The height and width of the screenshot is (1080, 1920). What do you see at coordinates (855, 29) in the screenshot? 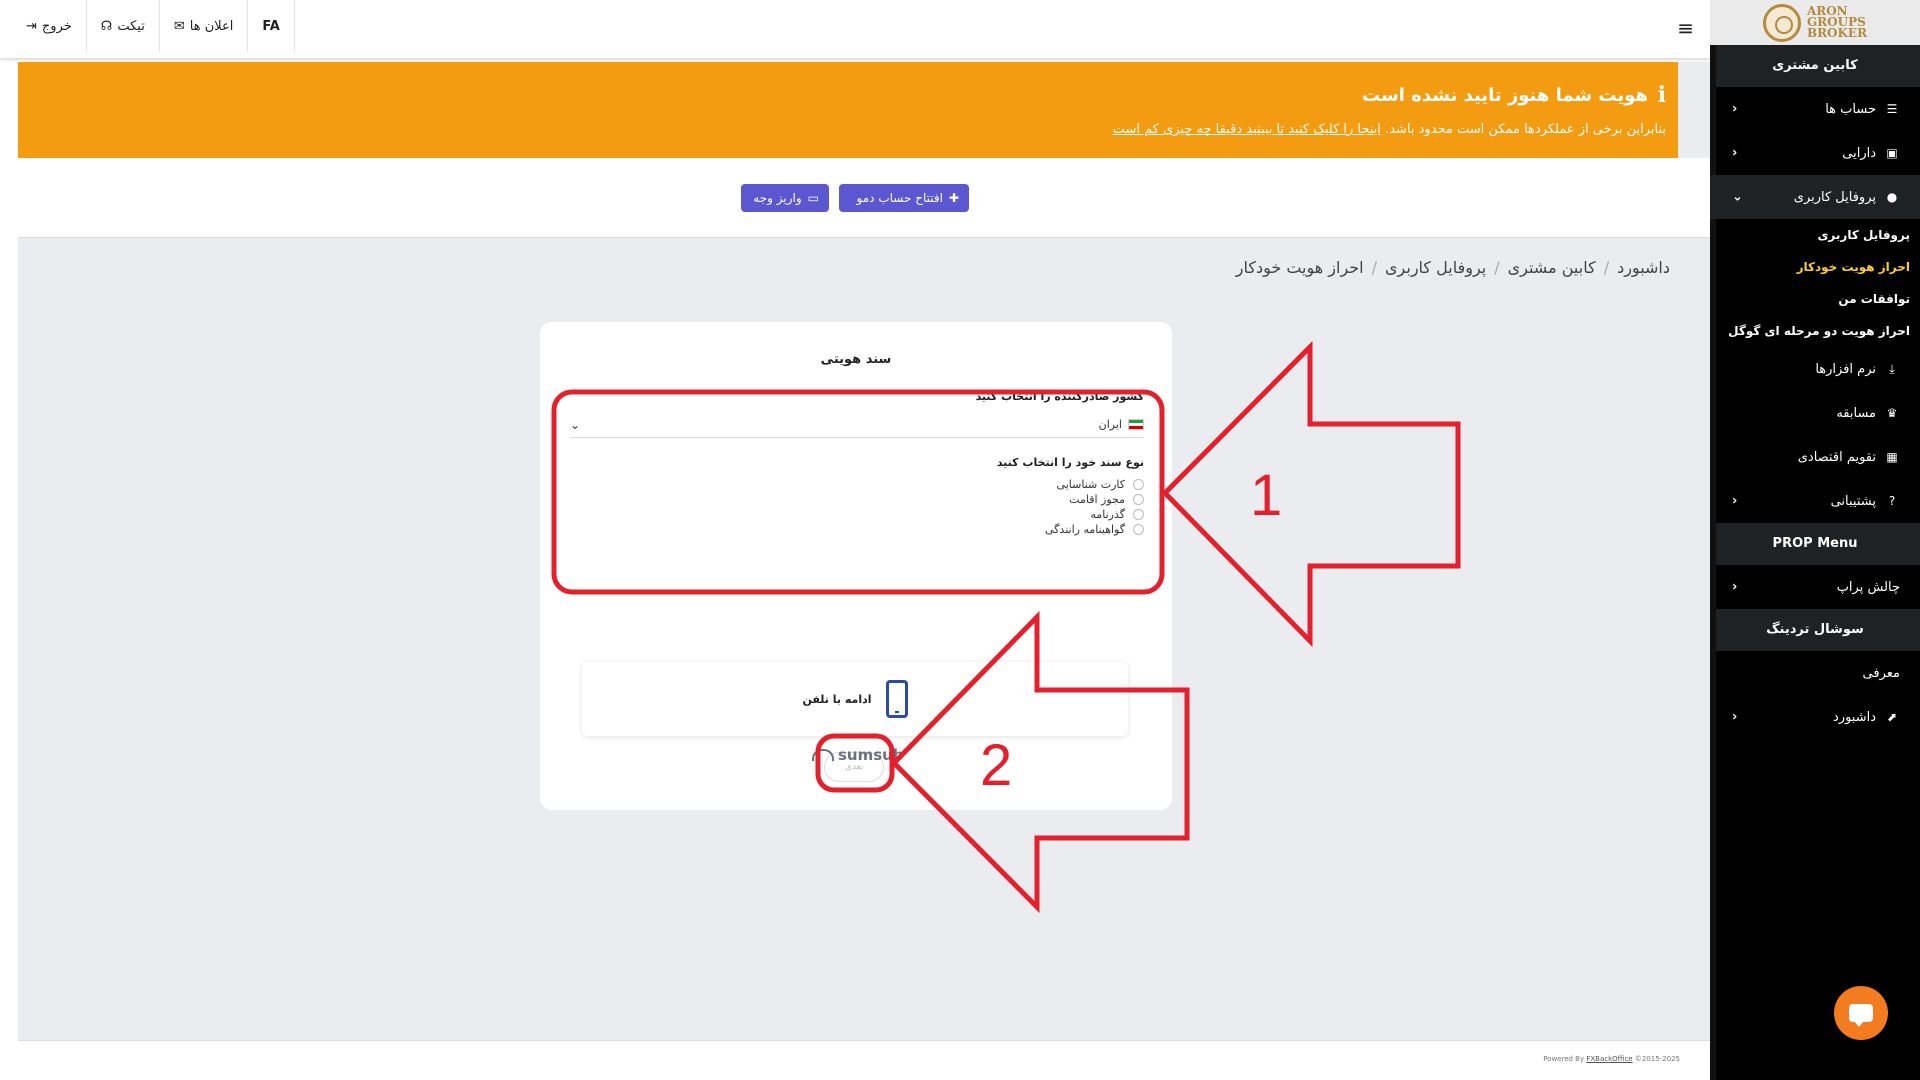
I see `top-header: ⇥ خروج ☊ تیکت ✉ اعلان ها FA ≡` at bounding box center [855, 29].